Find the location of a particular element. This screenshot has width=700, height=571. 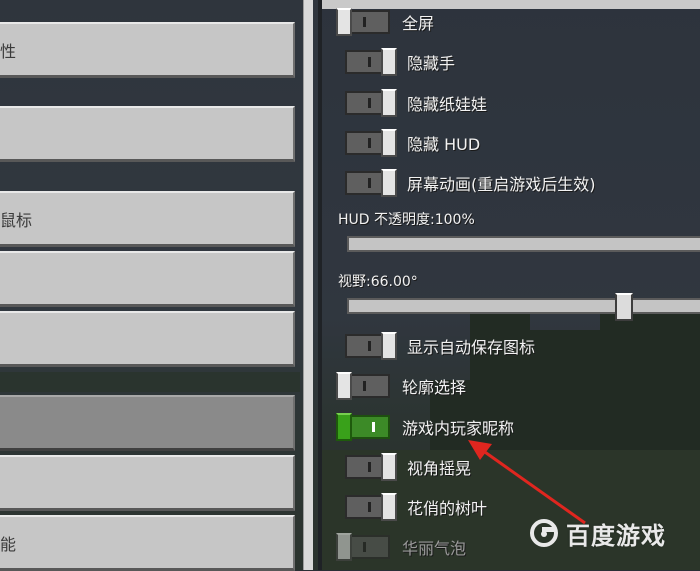

hide-paperdoll-label: 隐藏纸娃娃 is located at coordinates (447, 104).